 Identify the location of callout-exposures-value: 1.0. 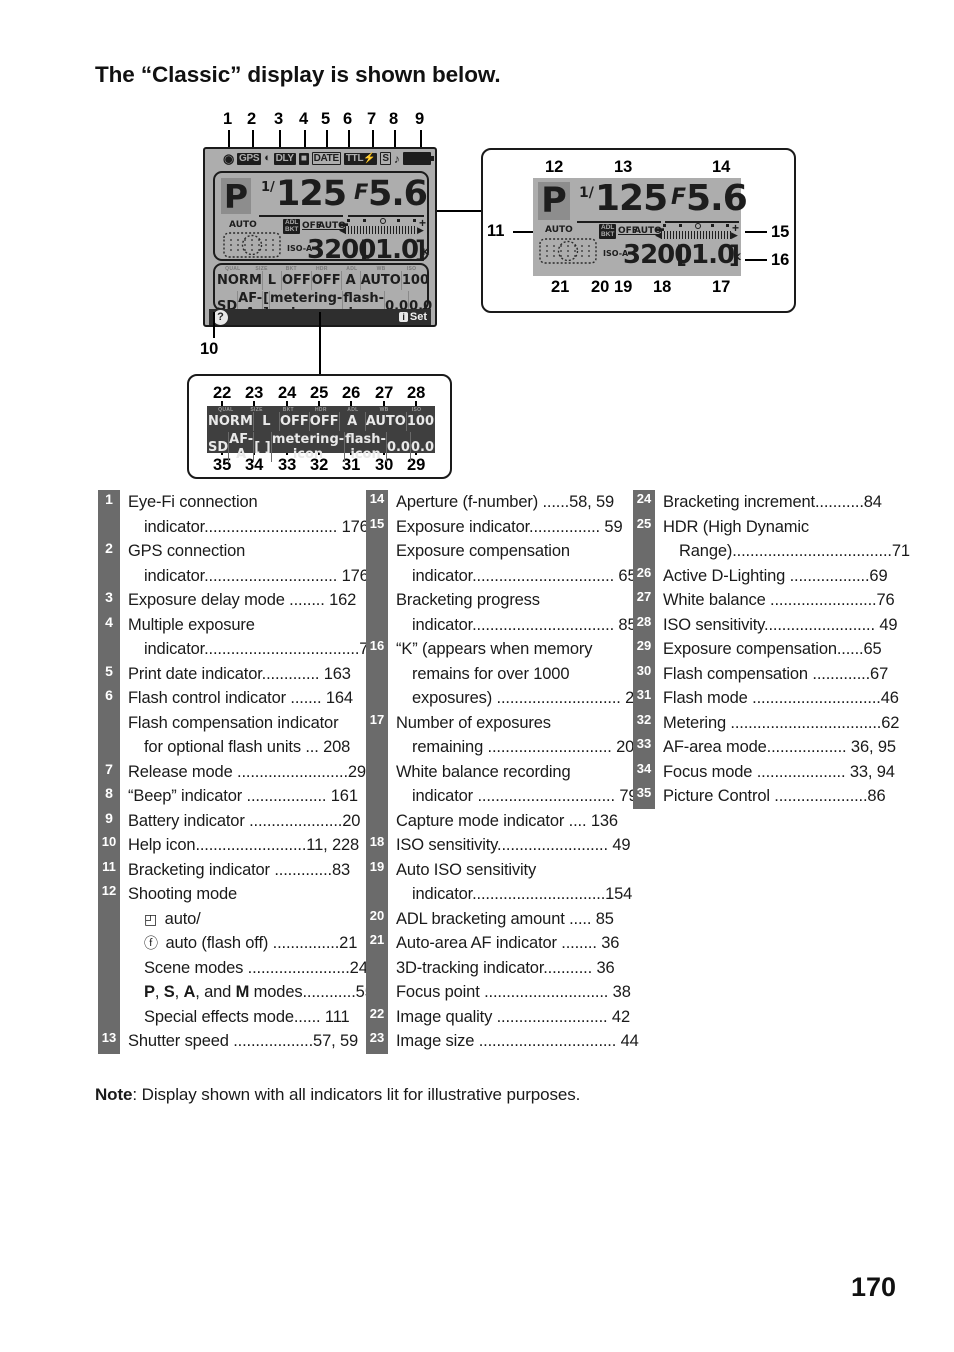
(713, 255).